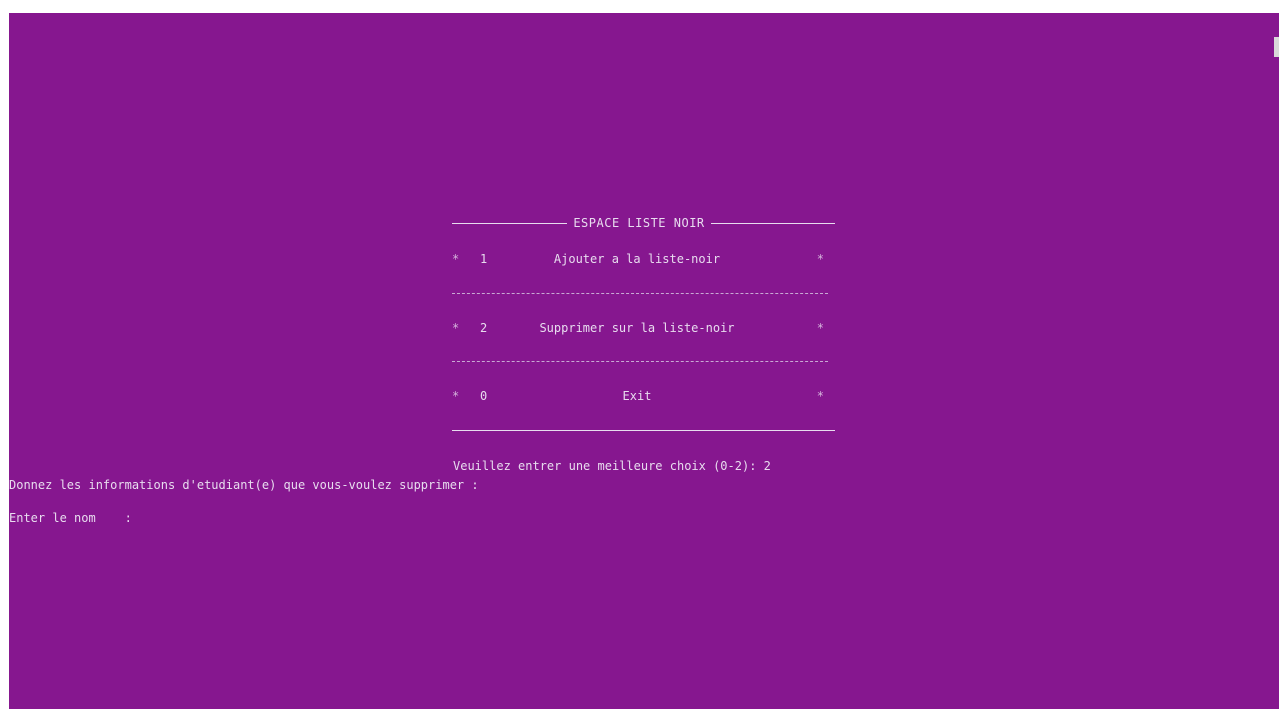 Image resolution: width=1285 pixels, height=709 pixels. Describe the element at coordinates (637, 328) in the screenshot. I see `menu-item-label: Supprimer sur la liste-noir` at that location.